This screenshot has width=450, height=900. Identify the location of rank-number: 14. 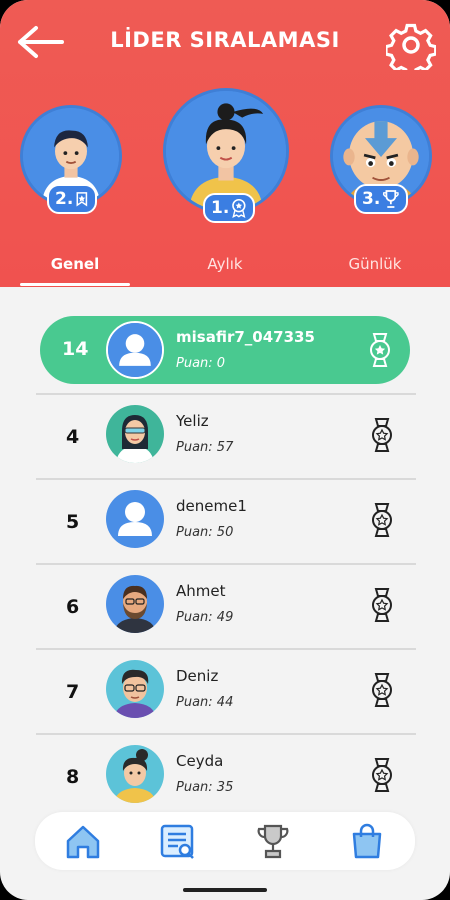
(75, 349).